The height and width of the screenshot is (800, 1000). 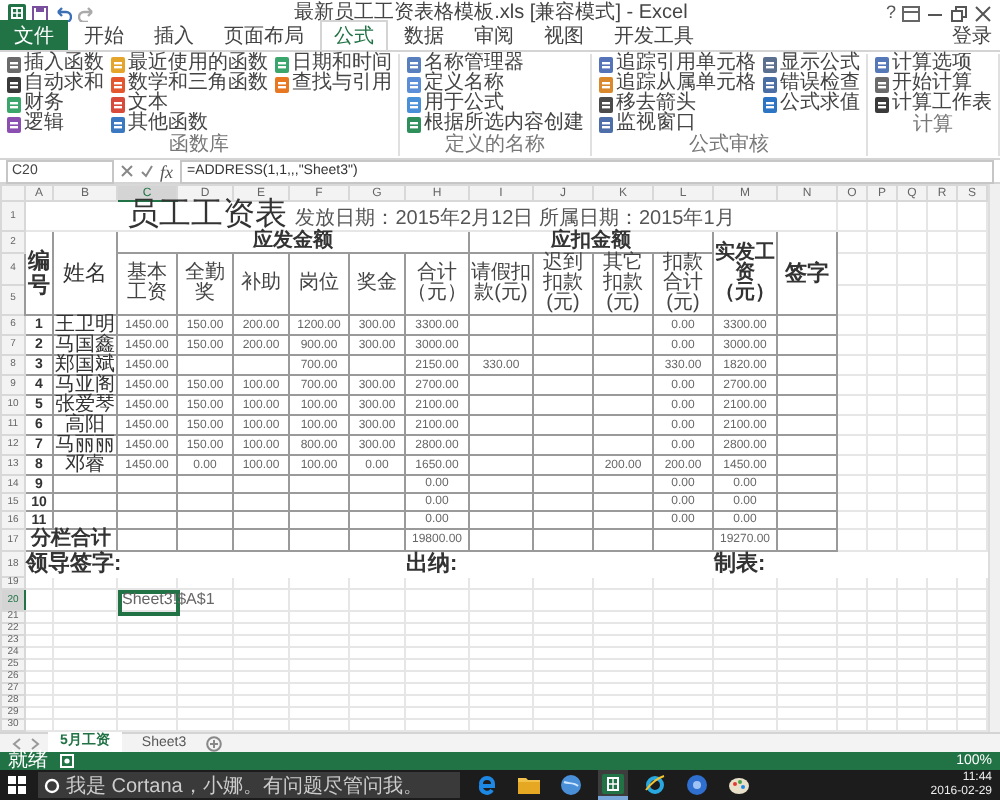 I want to click on column-heading: 姓名, so click(x=85, y=273).